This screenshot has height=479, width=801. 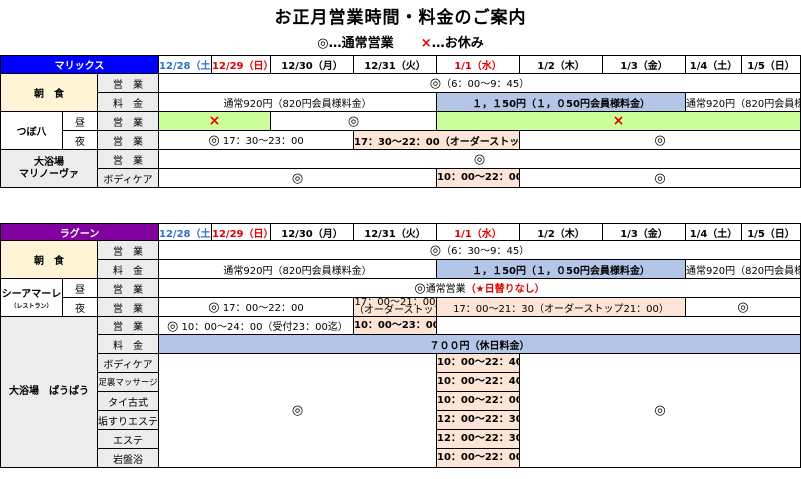 What do you see at coordinates (128, 178) in the screenshot?
I see `row-label-bodycare: ボディケア` at bounding box center [128, 178].